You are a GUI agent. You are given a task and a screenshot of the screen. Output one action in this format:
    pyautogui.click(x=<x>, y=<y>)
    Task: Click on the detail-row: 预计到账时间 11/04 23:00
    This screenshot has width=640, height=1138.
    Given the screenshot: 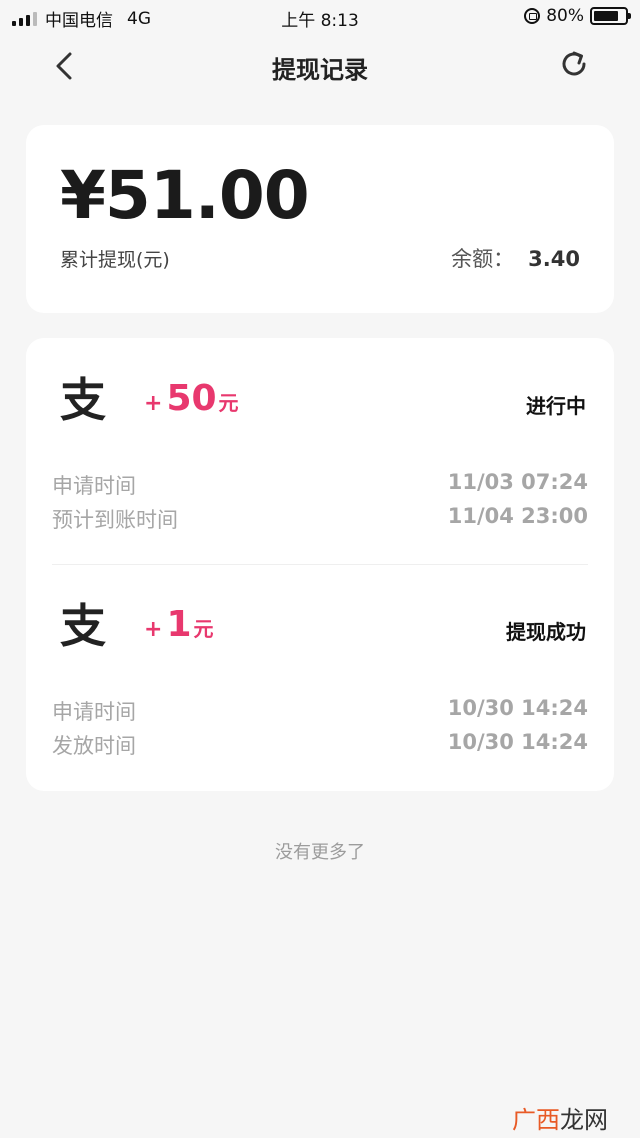 What is the action you would take?
    pyautogui.click(x=320, y=519)
    